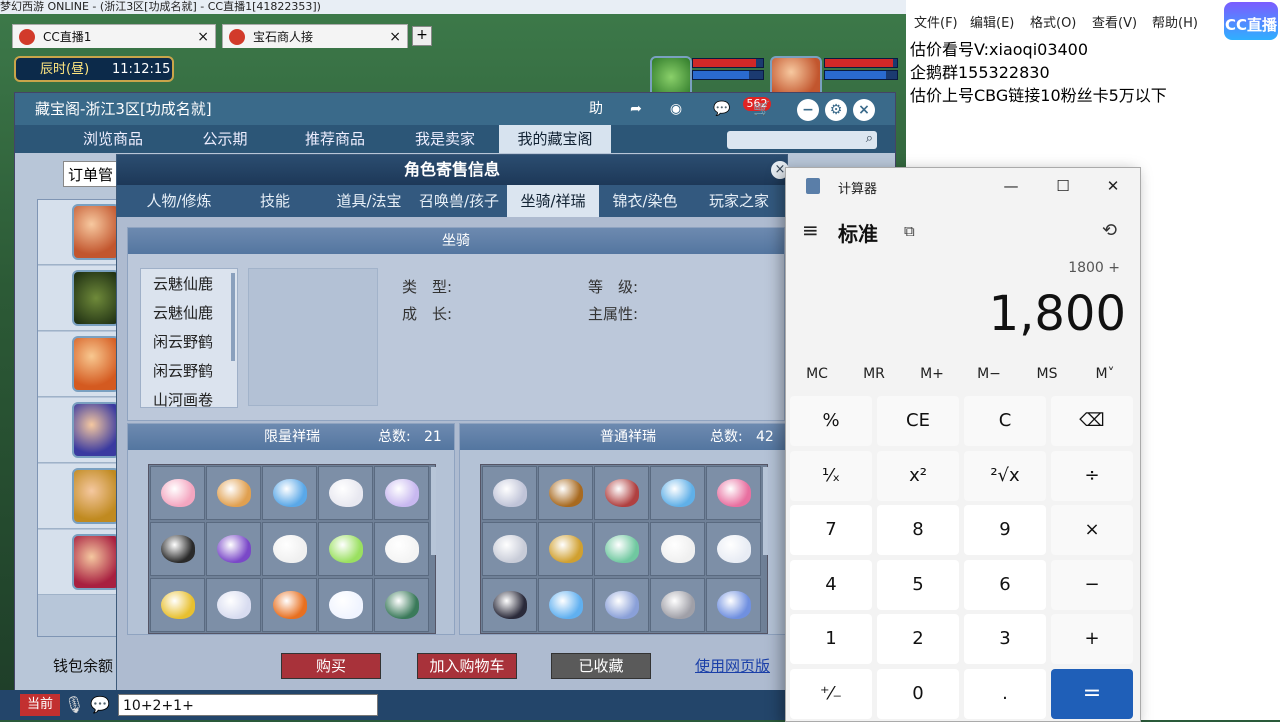  What do you see at coordinates (802, 140) in the screenshot?
I see `search-input: ⌕` at bounding box center [802, 140].